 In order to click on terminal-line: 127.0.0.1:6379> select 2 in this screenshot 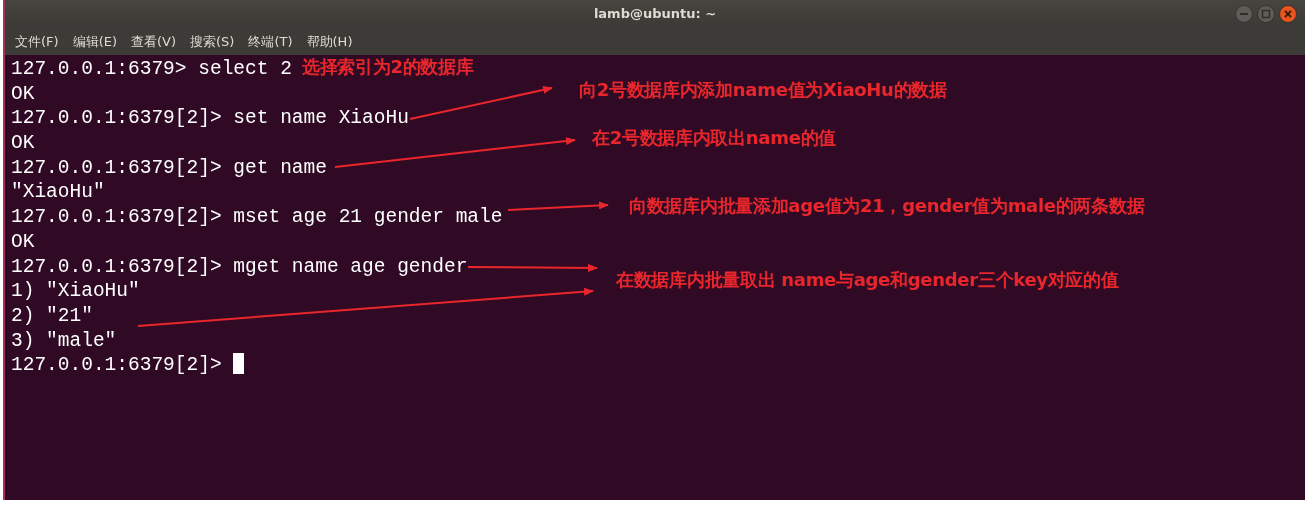, I will do `click(151, 69)`.